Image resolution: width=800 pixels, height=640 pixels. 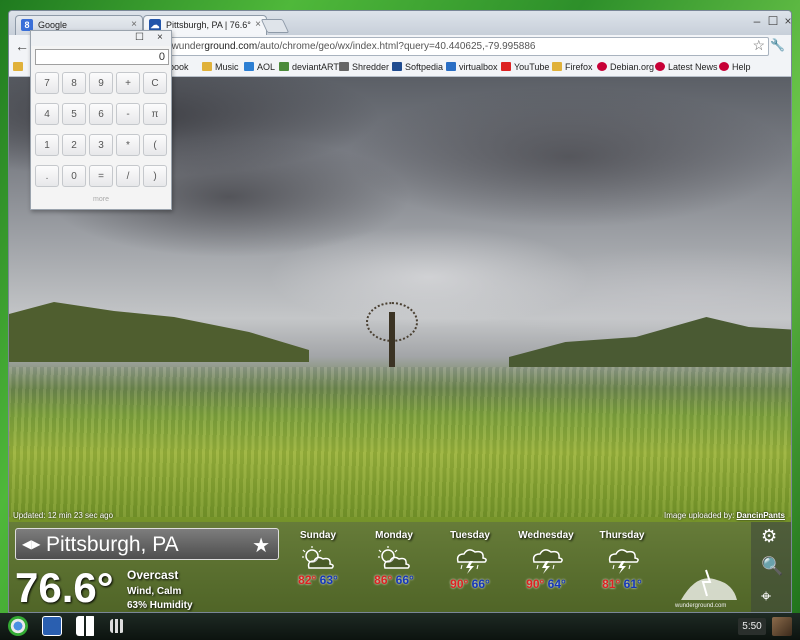 I want to click on calc-key: 3, so click(x=101, y=145).